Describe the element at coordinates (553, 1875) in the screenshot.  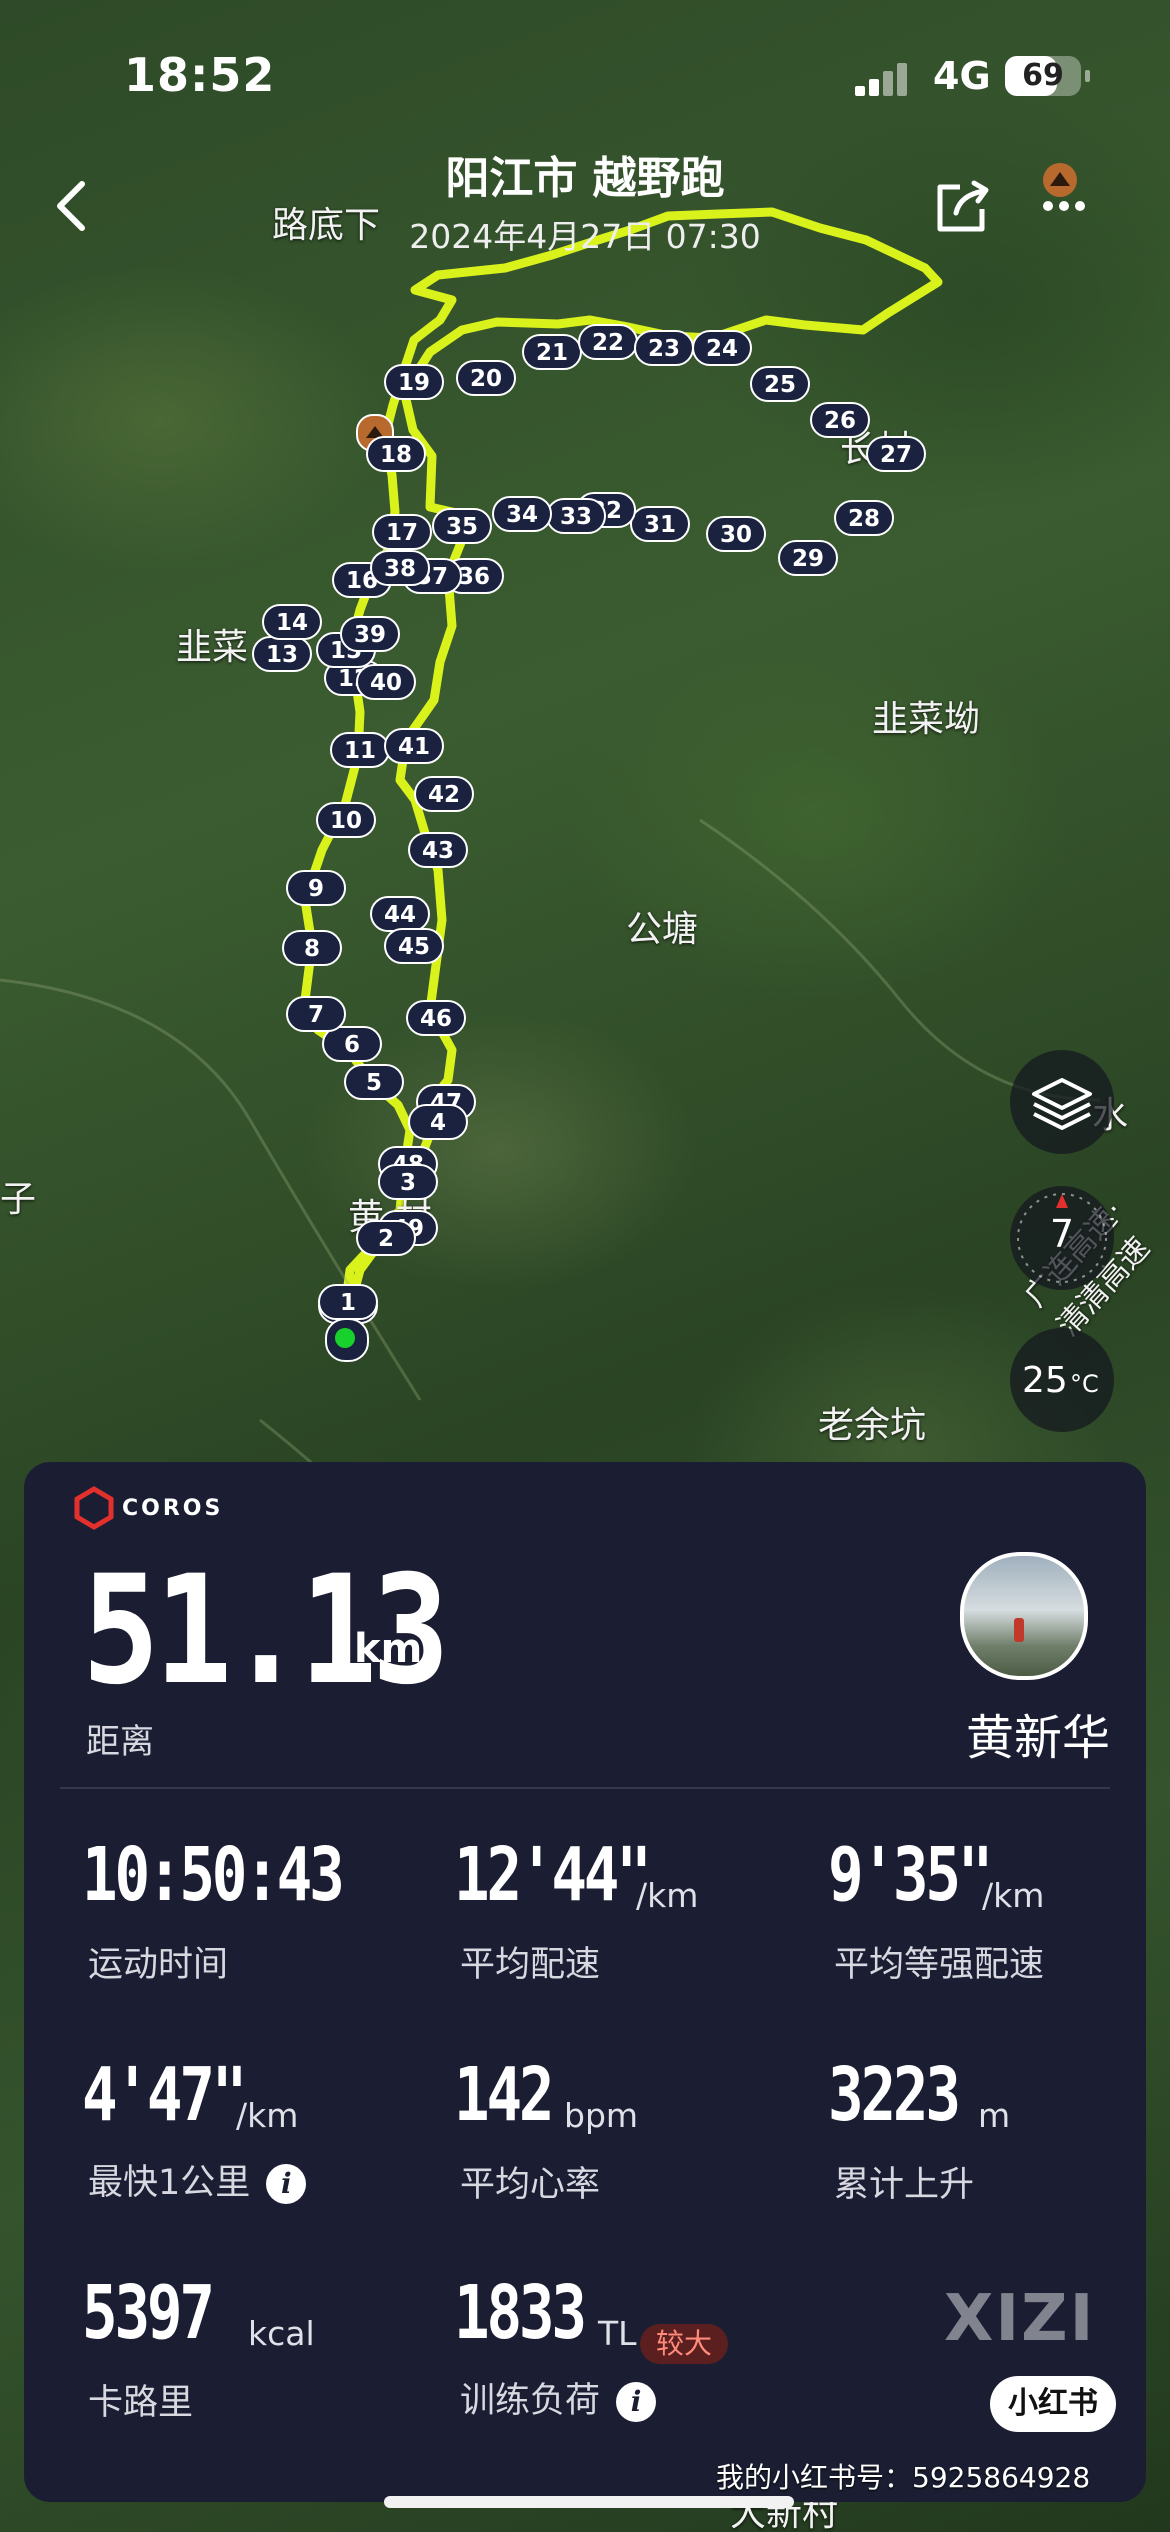
I see `stat-value: 12'44"` at that location.